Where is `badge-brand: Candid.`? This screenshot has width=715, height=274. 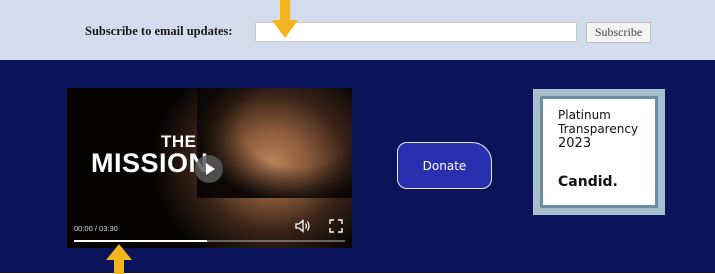 badge-brand: Candid. is located at coordinates (588, 182).